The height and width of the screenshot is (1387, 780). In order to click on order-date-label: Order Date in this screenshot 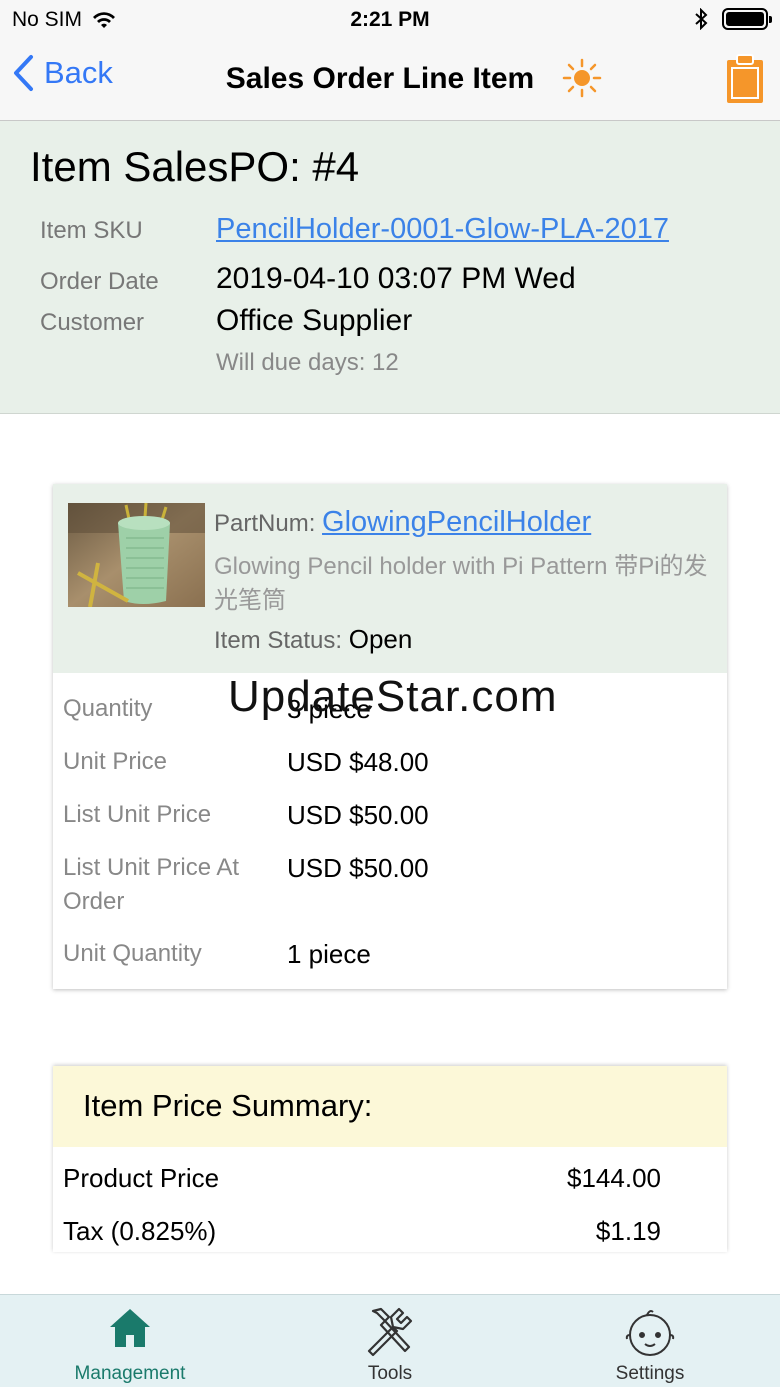, I will do `click(99, 281)`.